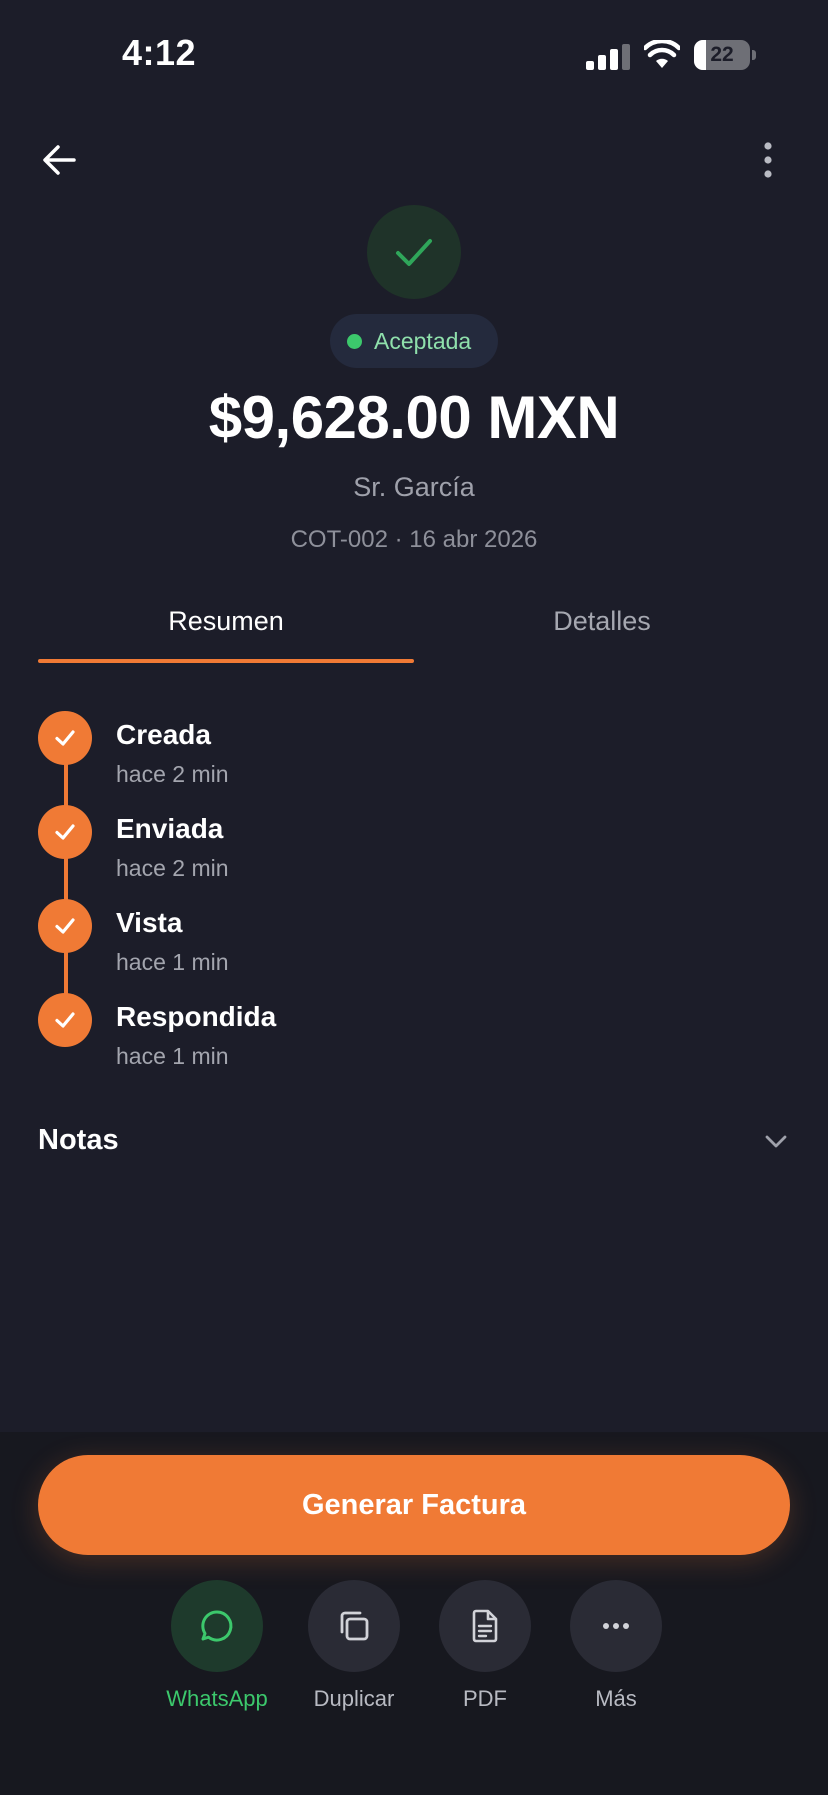  I want to click on action-label: PDF, so click(485, 1698).